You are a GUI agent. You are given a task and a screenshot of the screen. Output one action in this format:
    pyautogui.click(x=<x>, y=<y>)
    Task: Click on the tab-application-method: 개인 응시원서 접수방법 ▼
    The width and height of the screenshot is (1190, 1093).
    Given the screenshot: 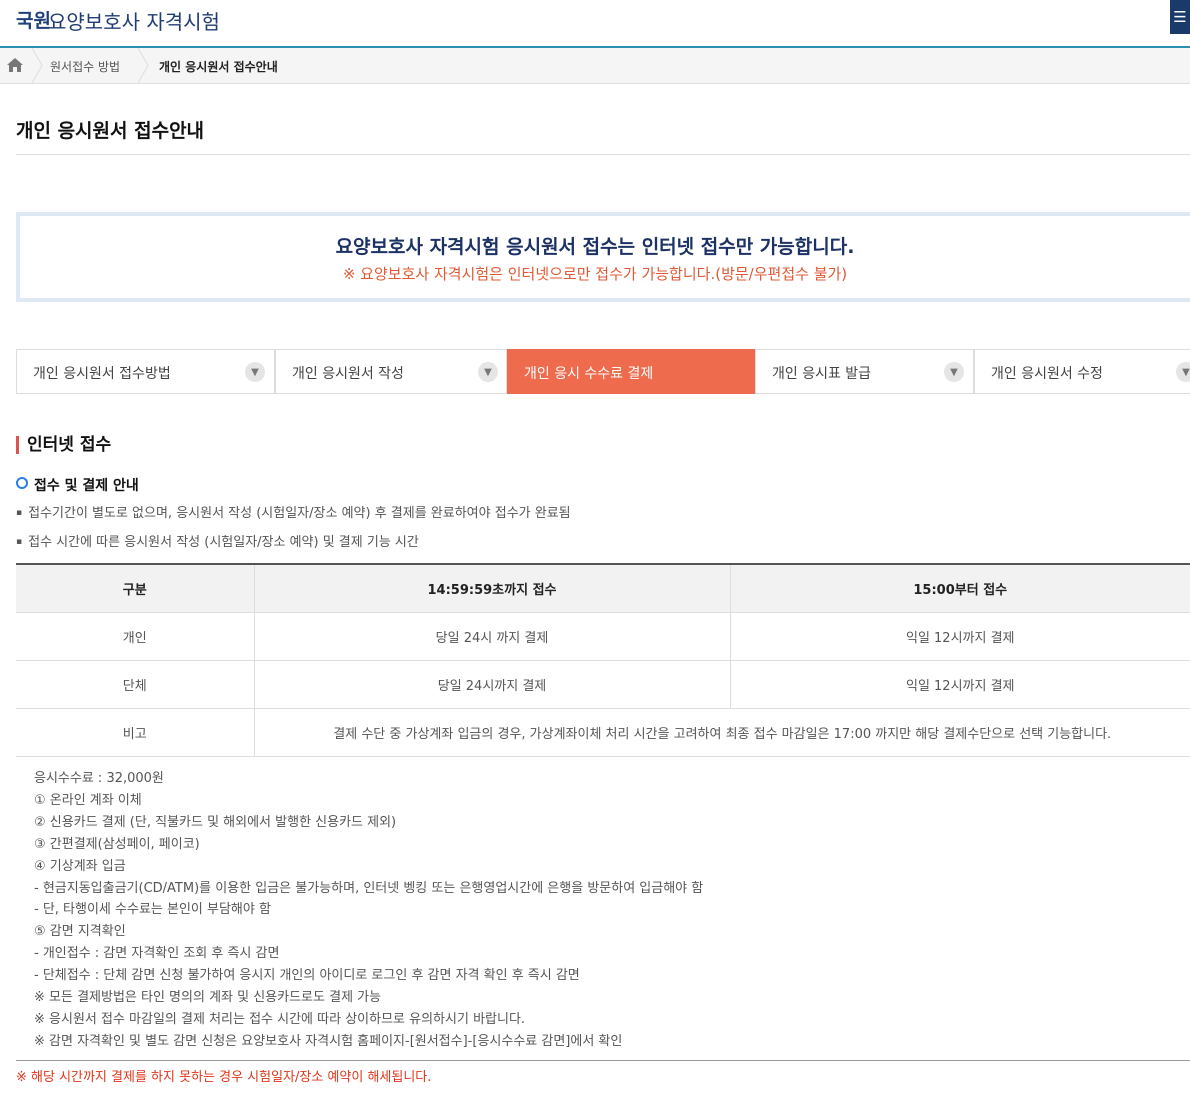 What is the action you would take?
    pyautogui.click(x=145, y=371)
    